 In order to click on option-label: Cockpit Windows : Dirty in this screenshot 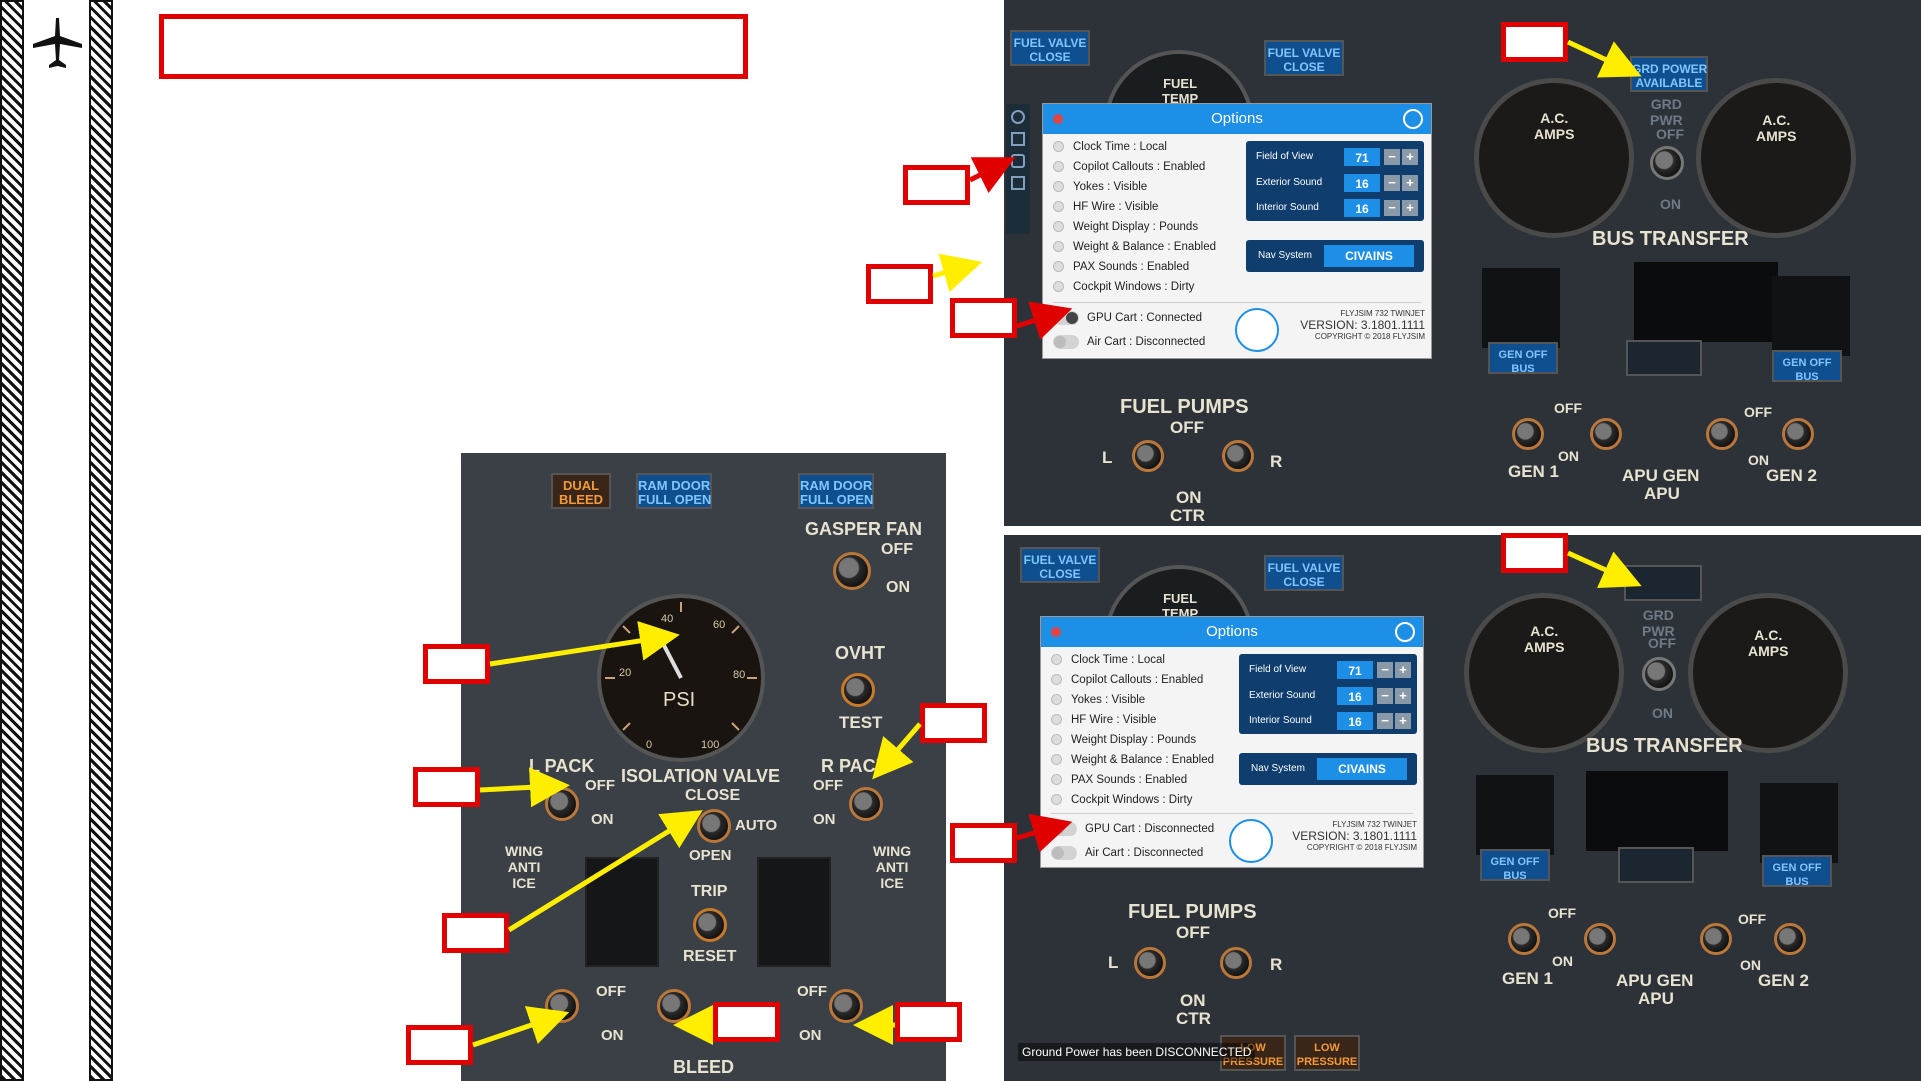, I will do `click(1134, 287)`.